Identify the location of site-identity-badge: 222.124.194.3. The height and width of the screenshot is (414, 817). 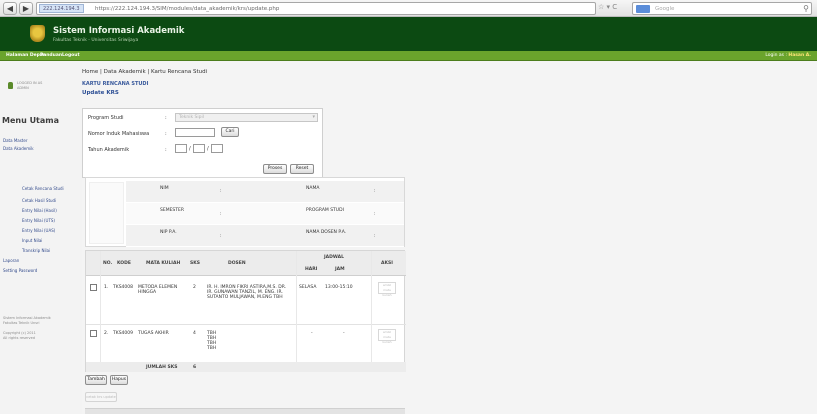
(61, 8).